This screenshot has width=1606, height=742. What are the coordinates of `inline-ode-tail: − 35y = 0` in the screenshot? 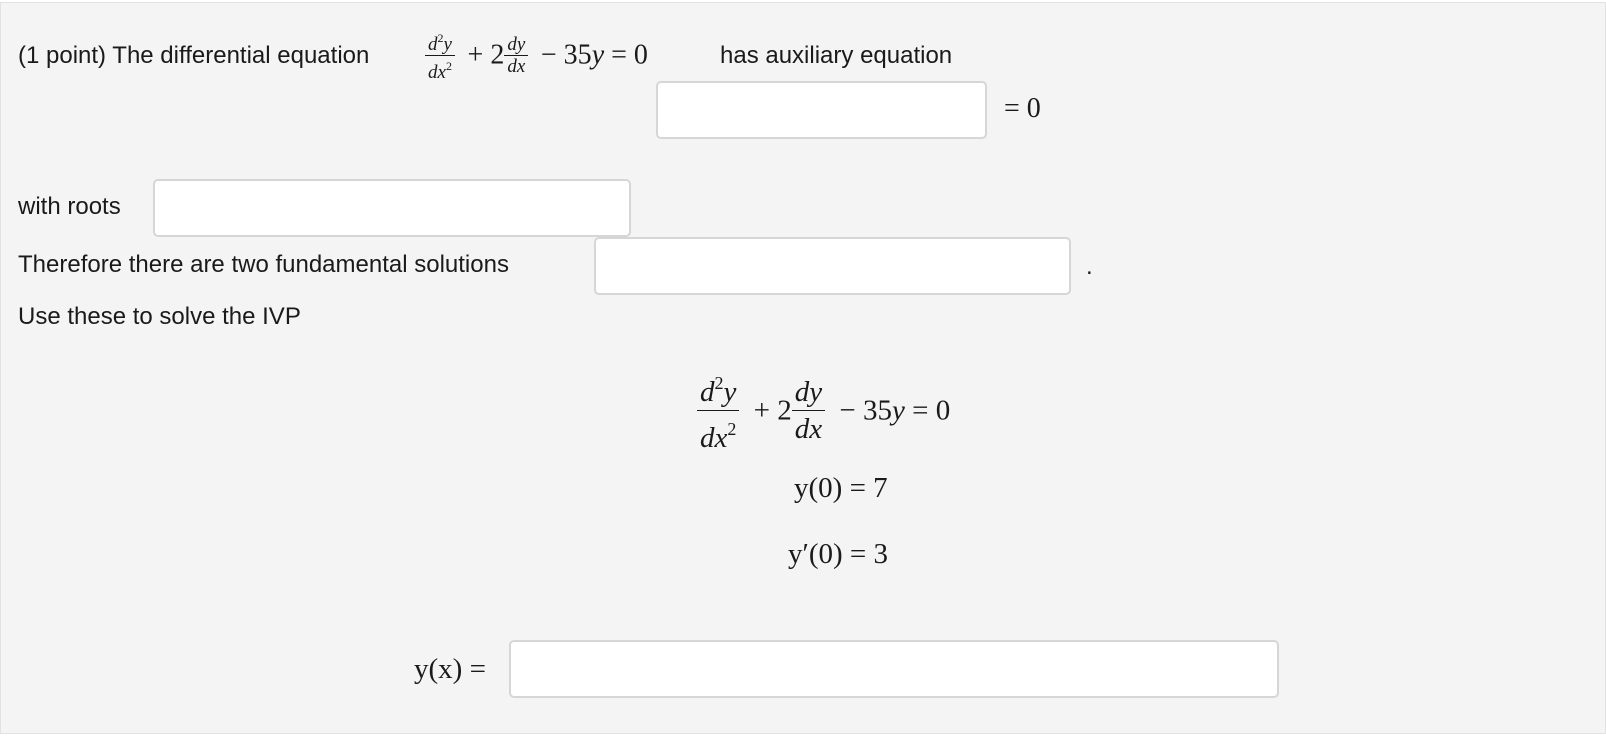 It's located at (591, 55).